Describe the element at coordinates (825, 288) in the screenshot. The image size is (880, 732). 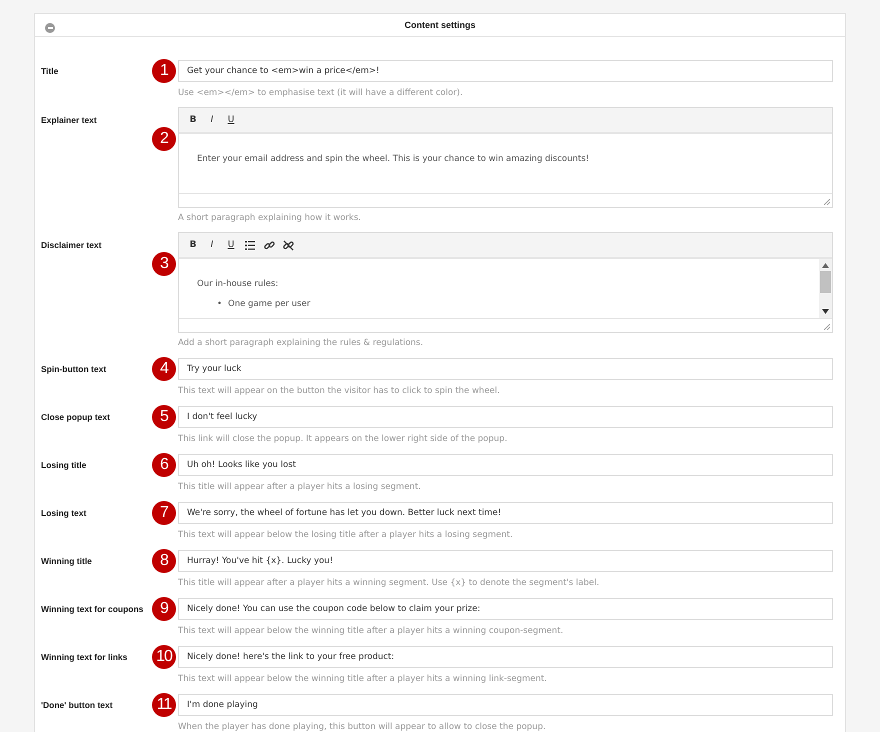
I see `scrollbar` at that location.